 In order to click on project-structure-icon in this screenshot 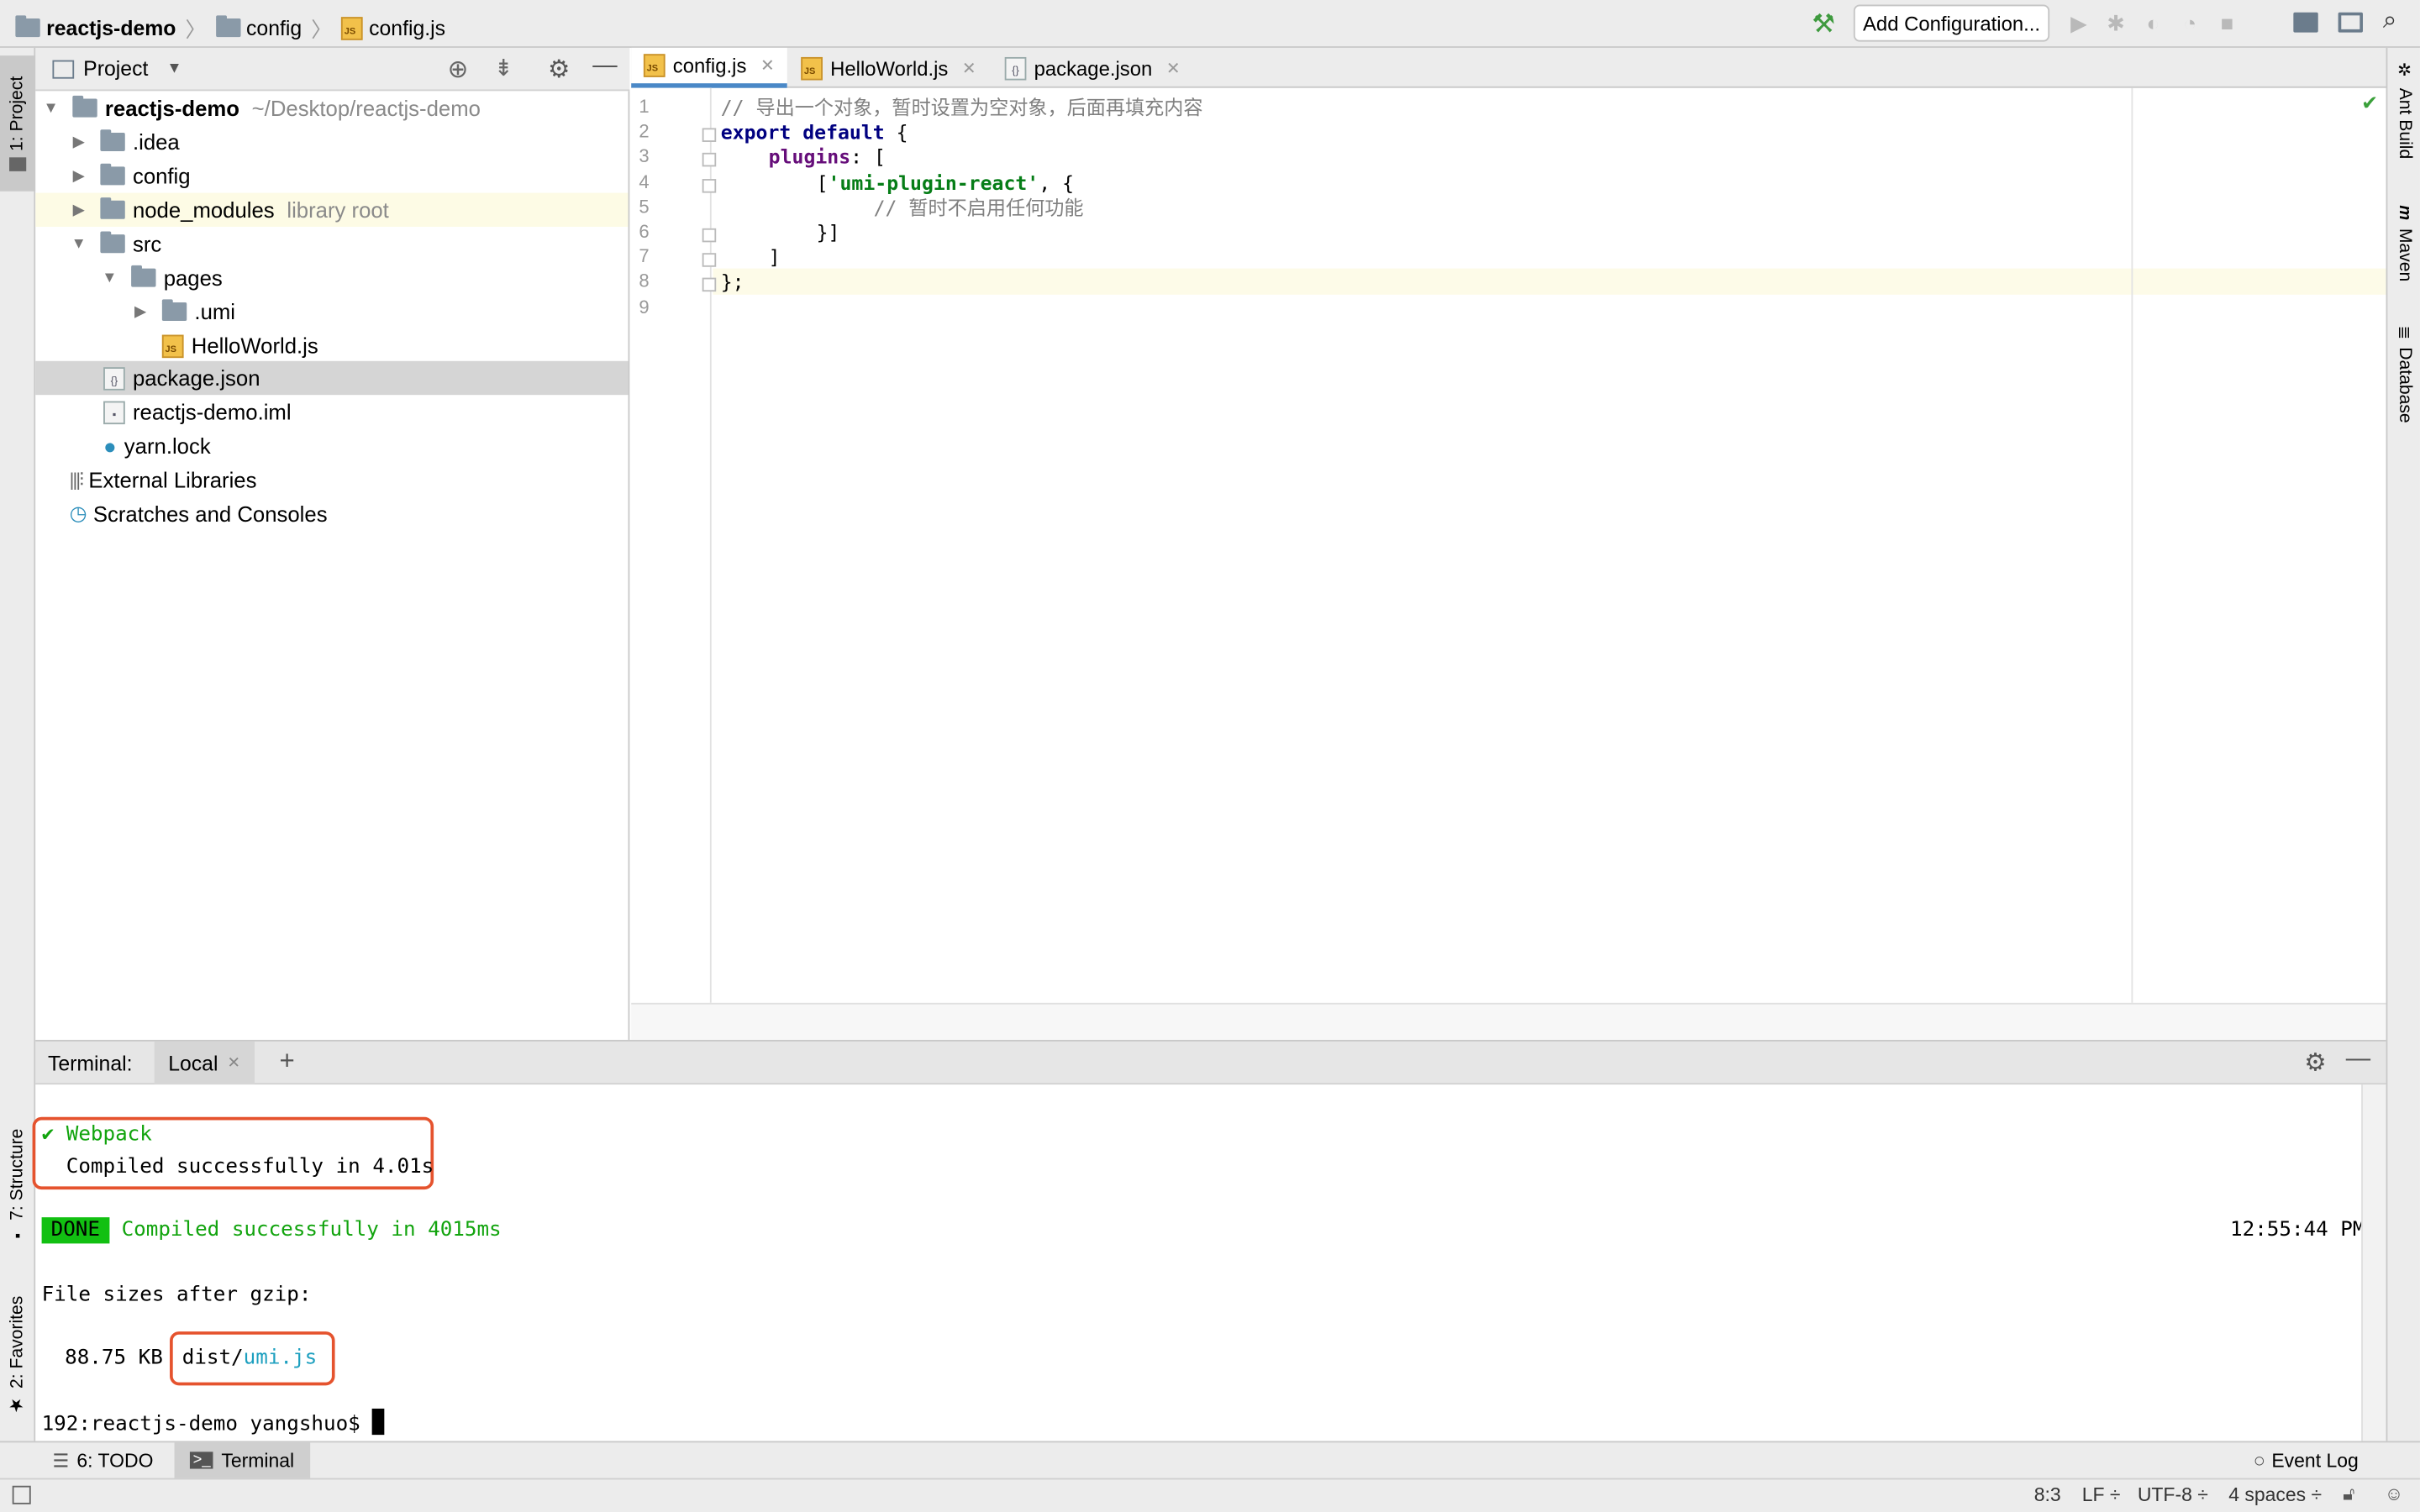, I will do `click(2305, 22)`.